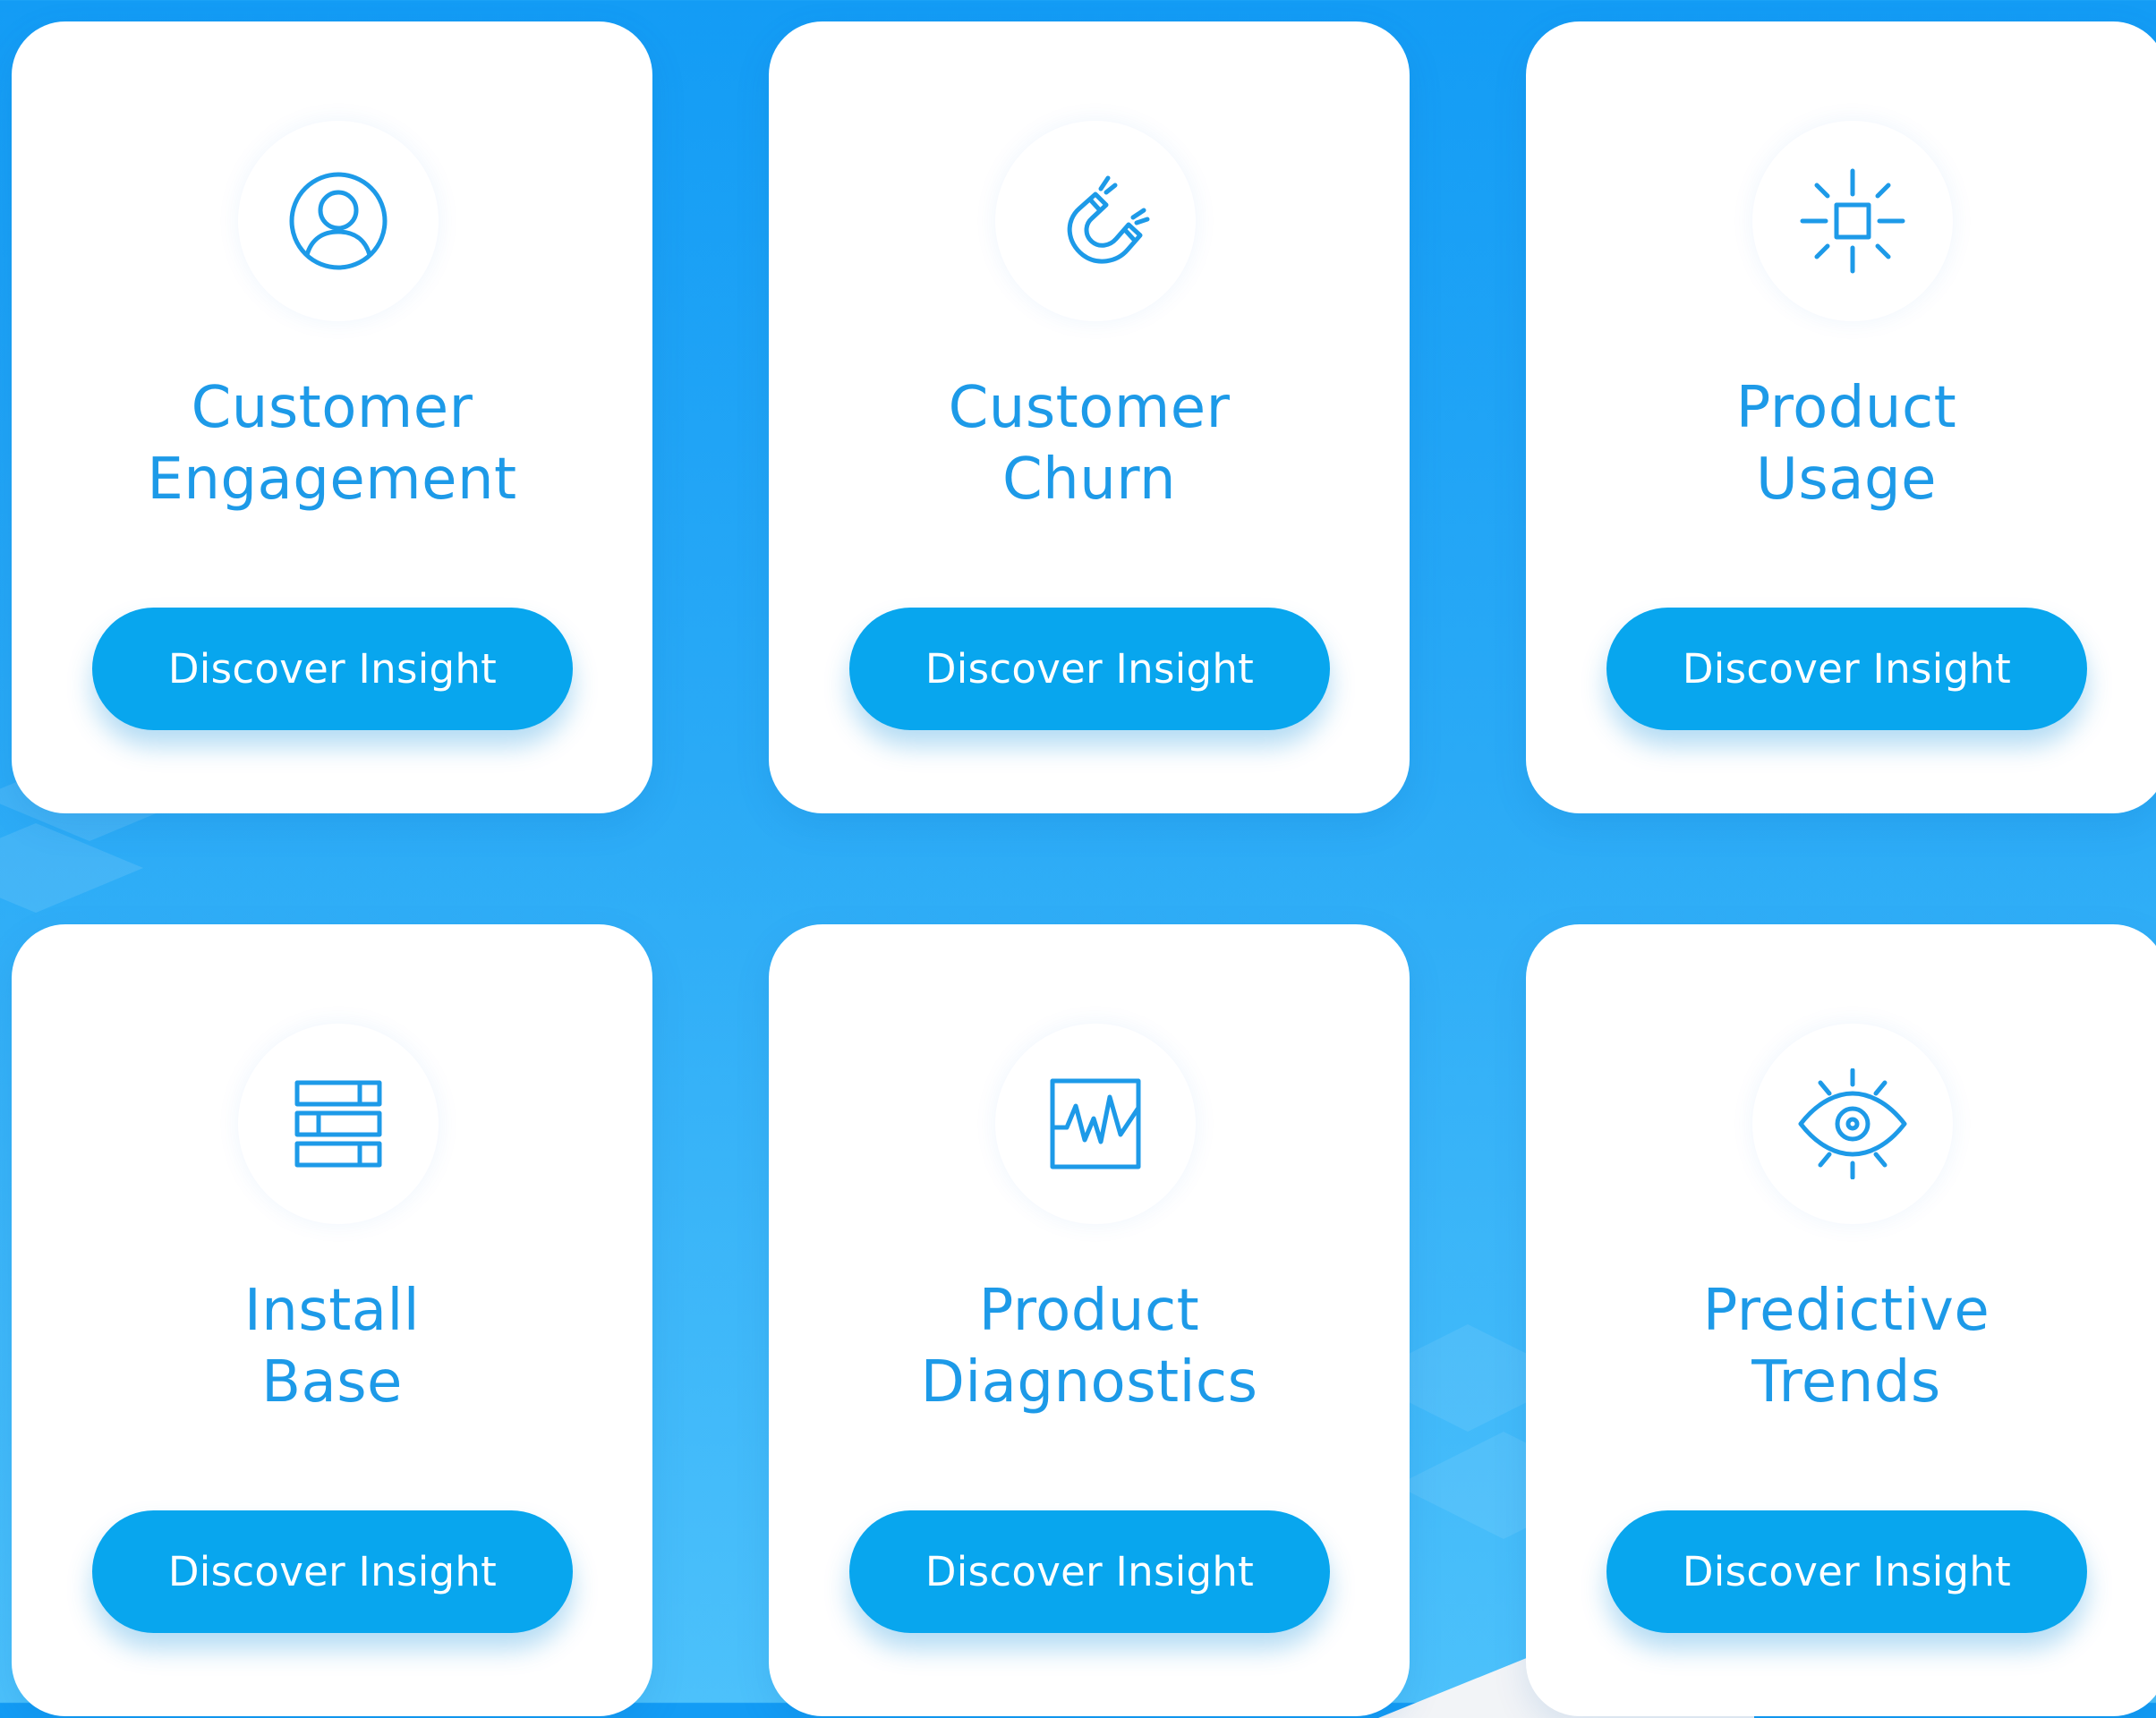 This screenshot has width=2156, height=1718. I want to click on insight-card-product-diagnostics: Product Diagnostics Discover Insight, so click(1089, 1320).